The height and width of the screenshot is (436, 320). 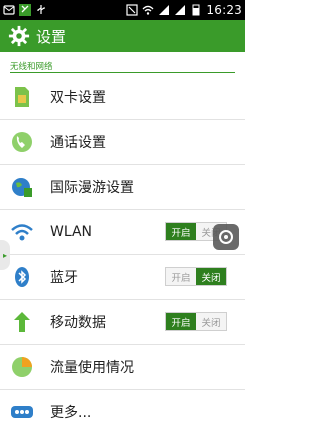 I want to click on settings-item-data-usage: 流量使用情况, so click(x=122, y=367).